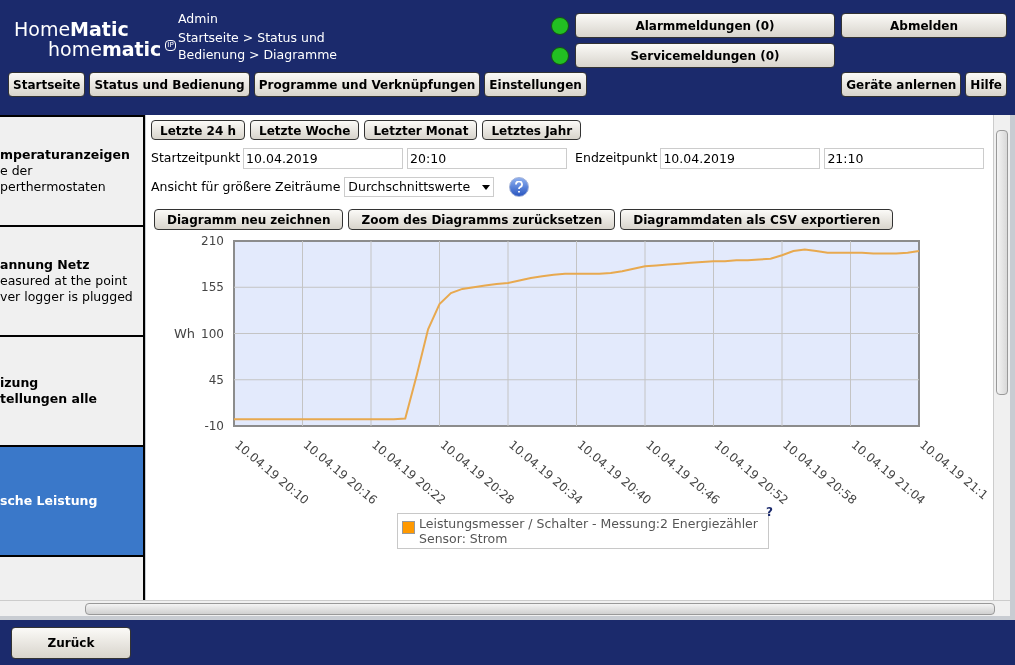  What do you see at coordinates (532, 130) in the screenshot?
I see `range-button: Letztes Jahr` at bounding box center [532, 130].